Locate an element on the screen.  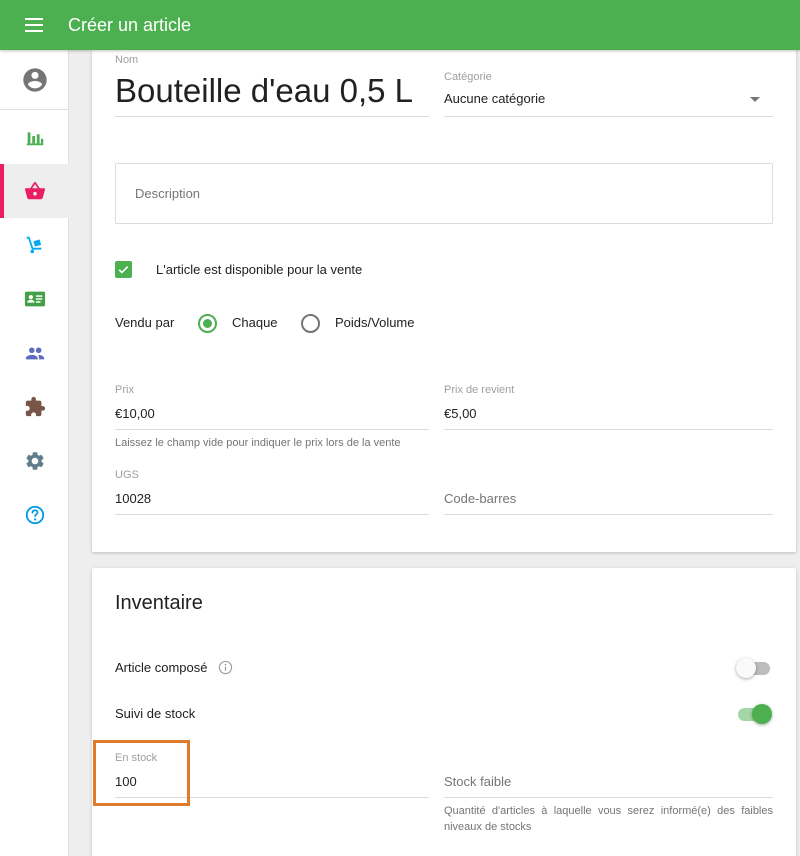
sidebar-item-inventory is located at coordinates (34, 245).